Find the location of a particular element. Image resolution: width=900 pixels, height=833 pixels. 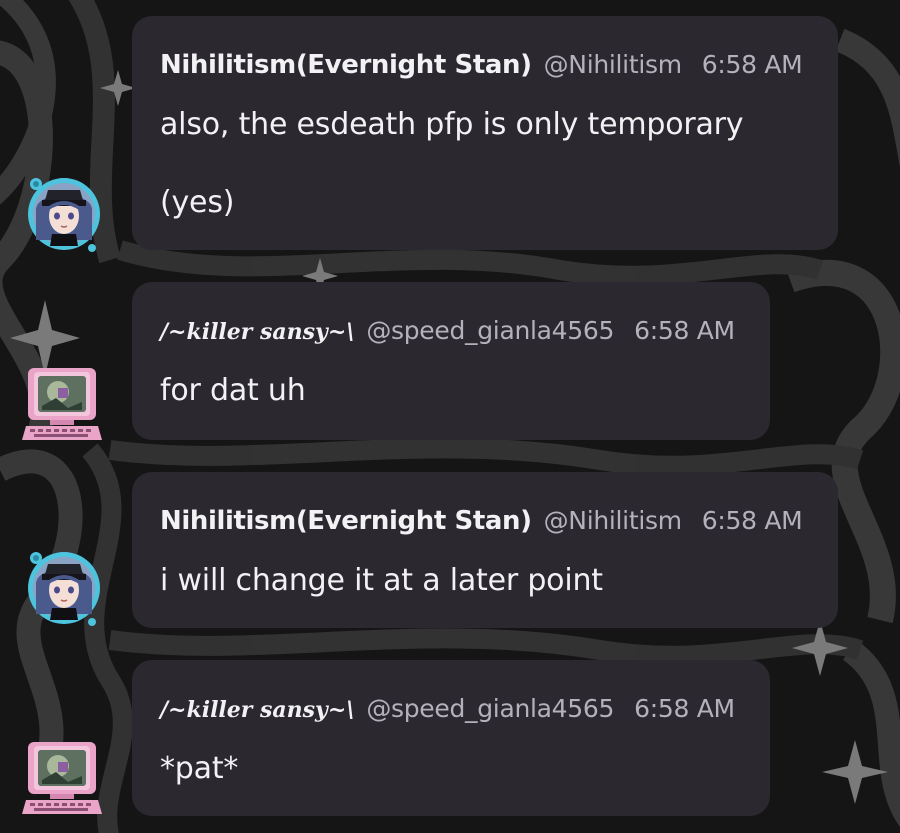

message-text: also, the esdeath pfp is only temporary is located at coordinates (452, 124).